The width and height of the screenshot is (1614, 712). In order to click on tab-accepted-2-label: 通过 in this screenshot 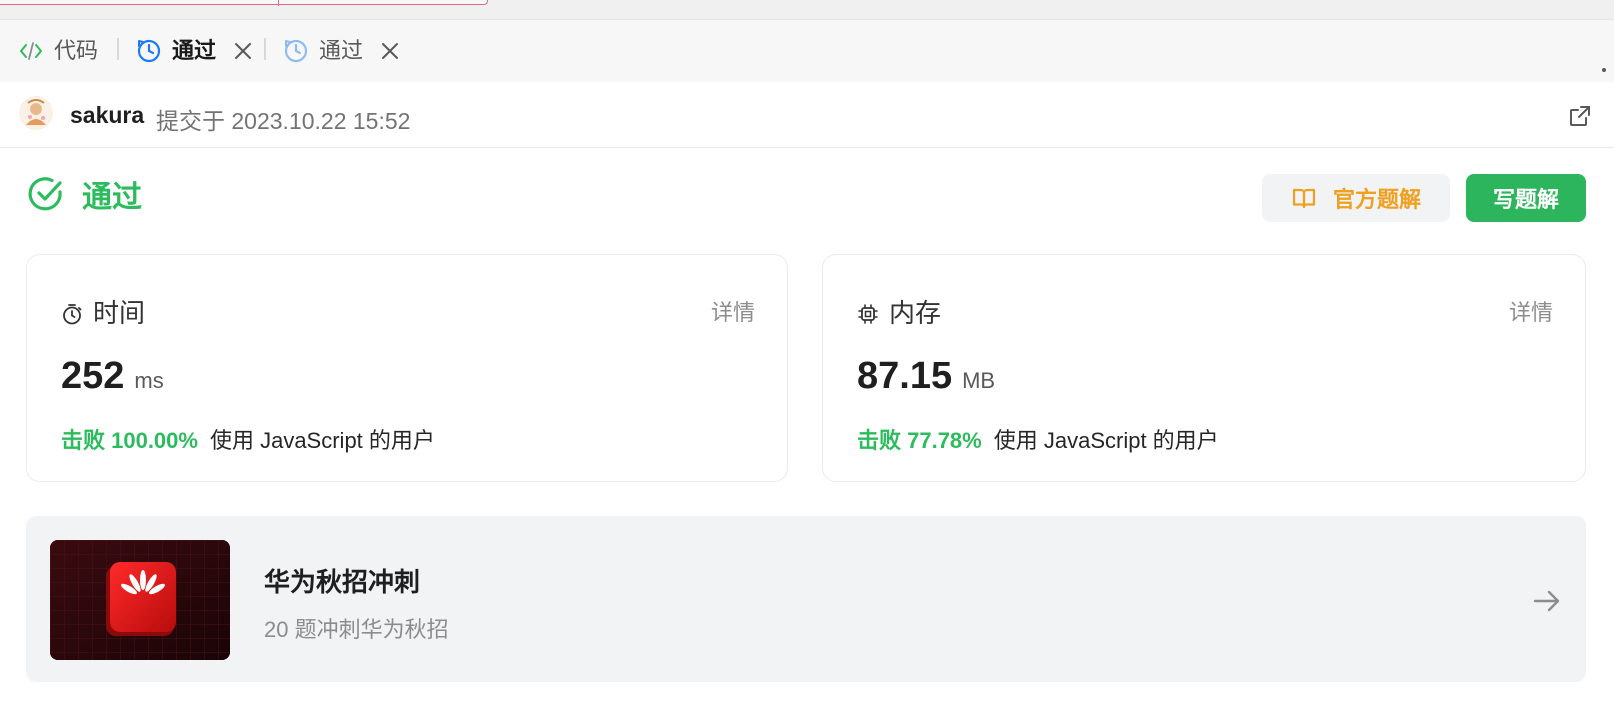, I will do `click(341, 50)`.